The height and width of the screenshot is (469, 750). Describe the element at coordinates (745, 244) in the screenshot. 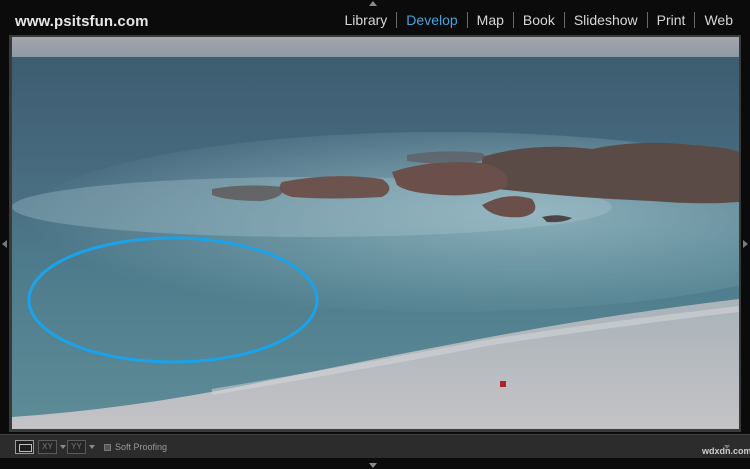

I see `right-panel-toggle-icon` at that location.